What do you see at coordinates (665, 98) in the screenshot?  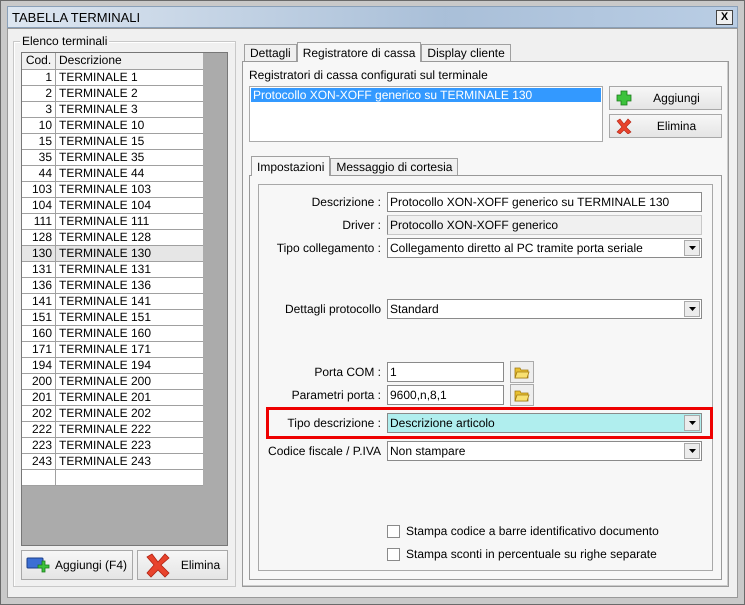 I see `add-button: Aggiungi` at bounding box center [665, 98].